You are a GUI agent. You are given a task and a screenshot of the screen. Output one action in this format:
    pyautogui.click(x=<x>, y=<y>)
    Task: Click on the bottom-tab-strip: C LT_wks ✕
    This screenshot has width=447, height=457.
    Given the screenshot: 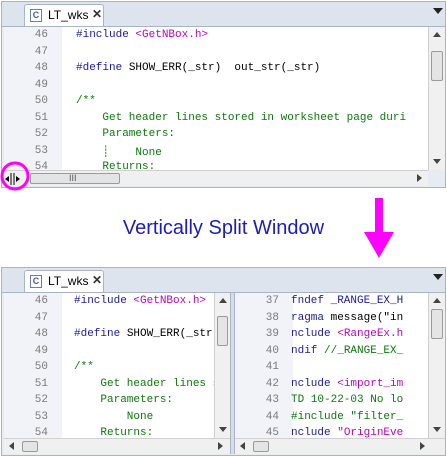 What is the action you would take?
    pyautogui.click(x=223, y=280)
    